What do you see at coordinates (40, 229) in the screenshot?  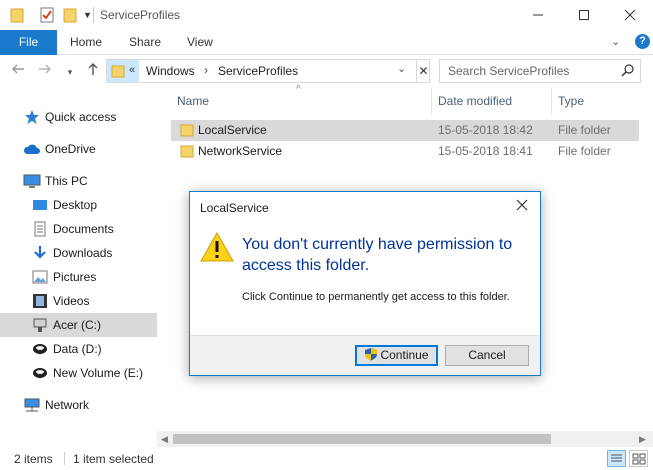 I see `documents-icon` at bounding box center [40, 229].